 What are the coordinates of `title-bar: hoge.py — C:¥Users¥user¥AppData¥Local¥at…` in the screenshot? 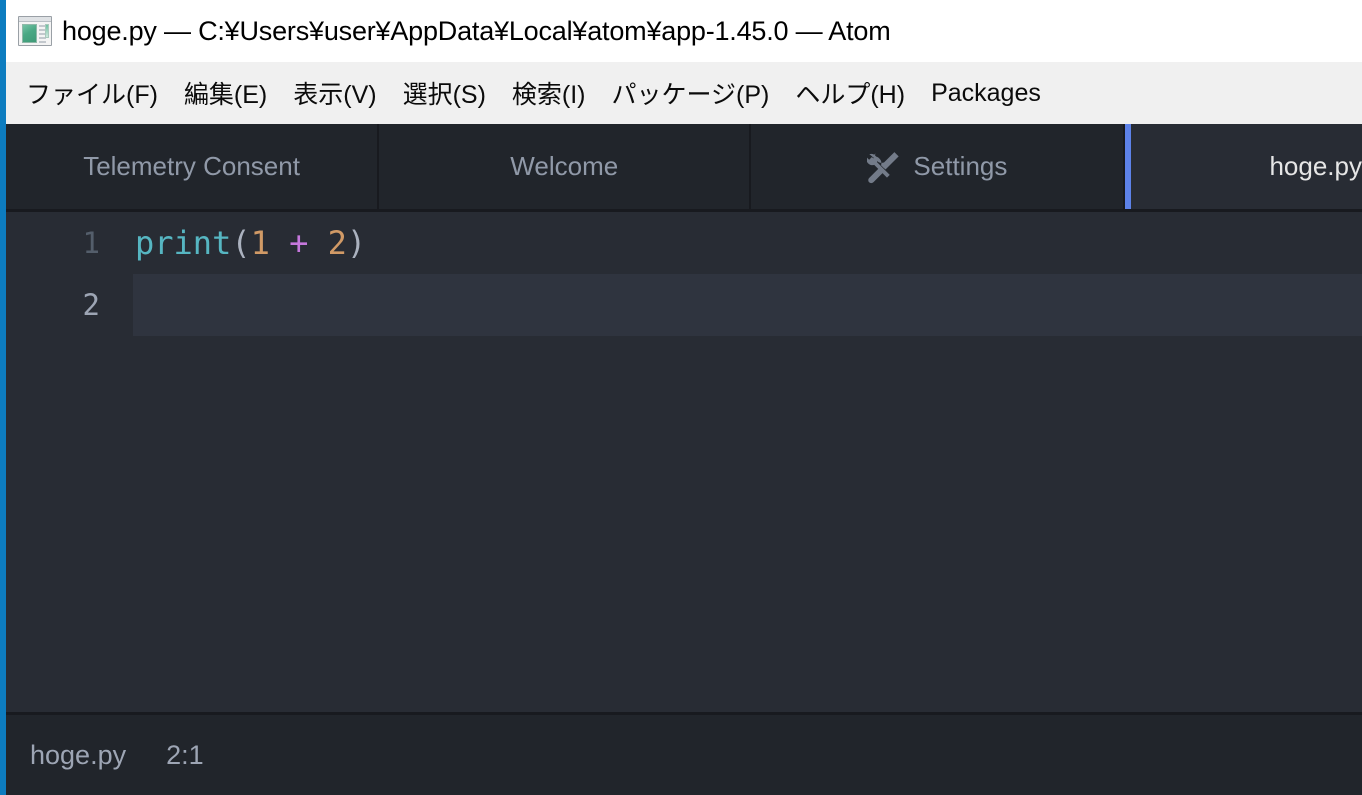 It's located at (681, 31).